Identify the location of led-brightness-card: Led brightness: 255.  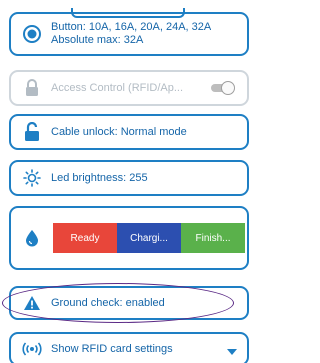
(129, 178).